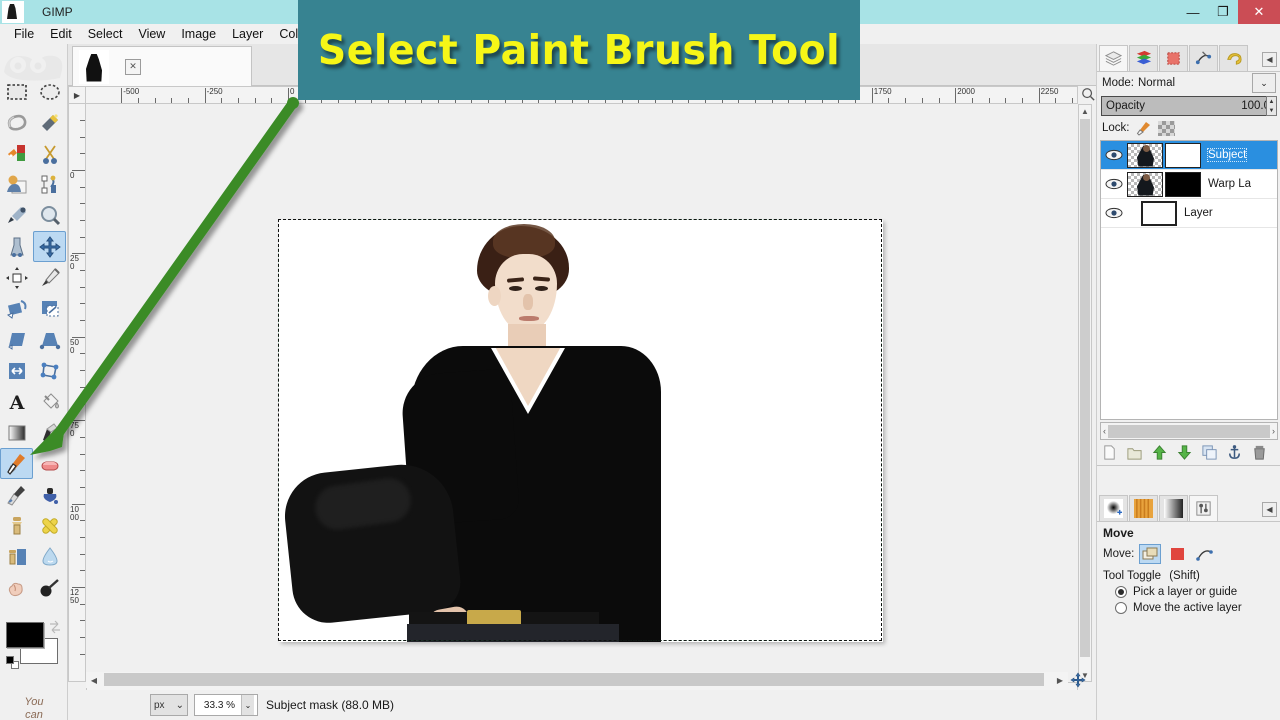 The height and width of the screenshot is (720, 1280). What do you see at coordinates (1188, 592) in the screenshot?
I see `option-pick-layer-or-guide: Pick a layer or guide` at bounding box center [1188, 592].